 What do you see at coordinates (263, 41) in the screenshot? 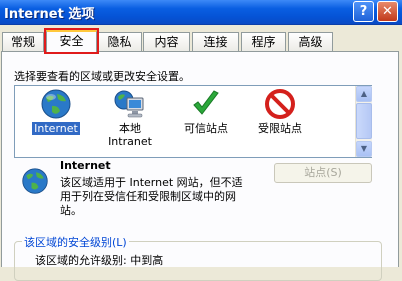
I see `tab-programs: 程序` at bounding box center [263, 41].